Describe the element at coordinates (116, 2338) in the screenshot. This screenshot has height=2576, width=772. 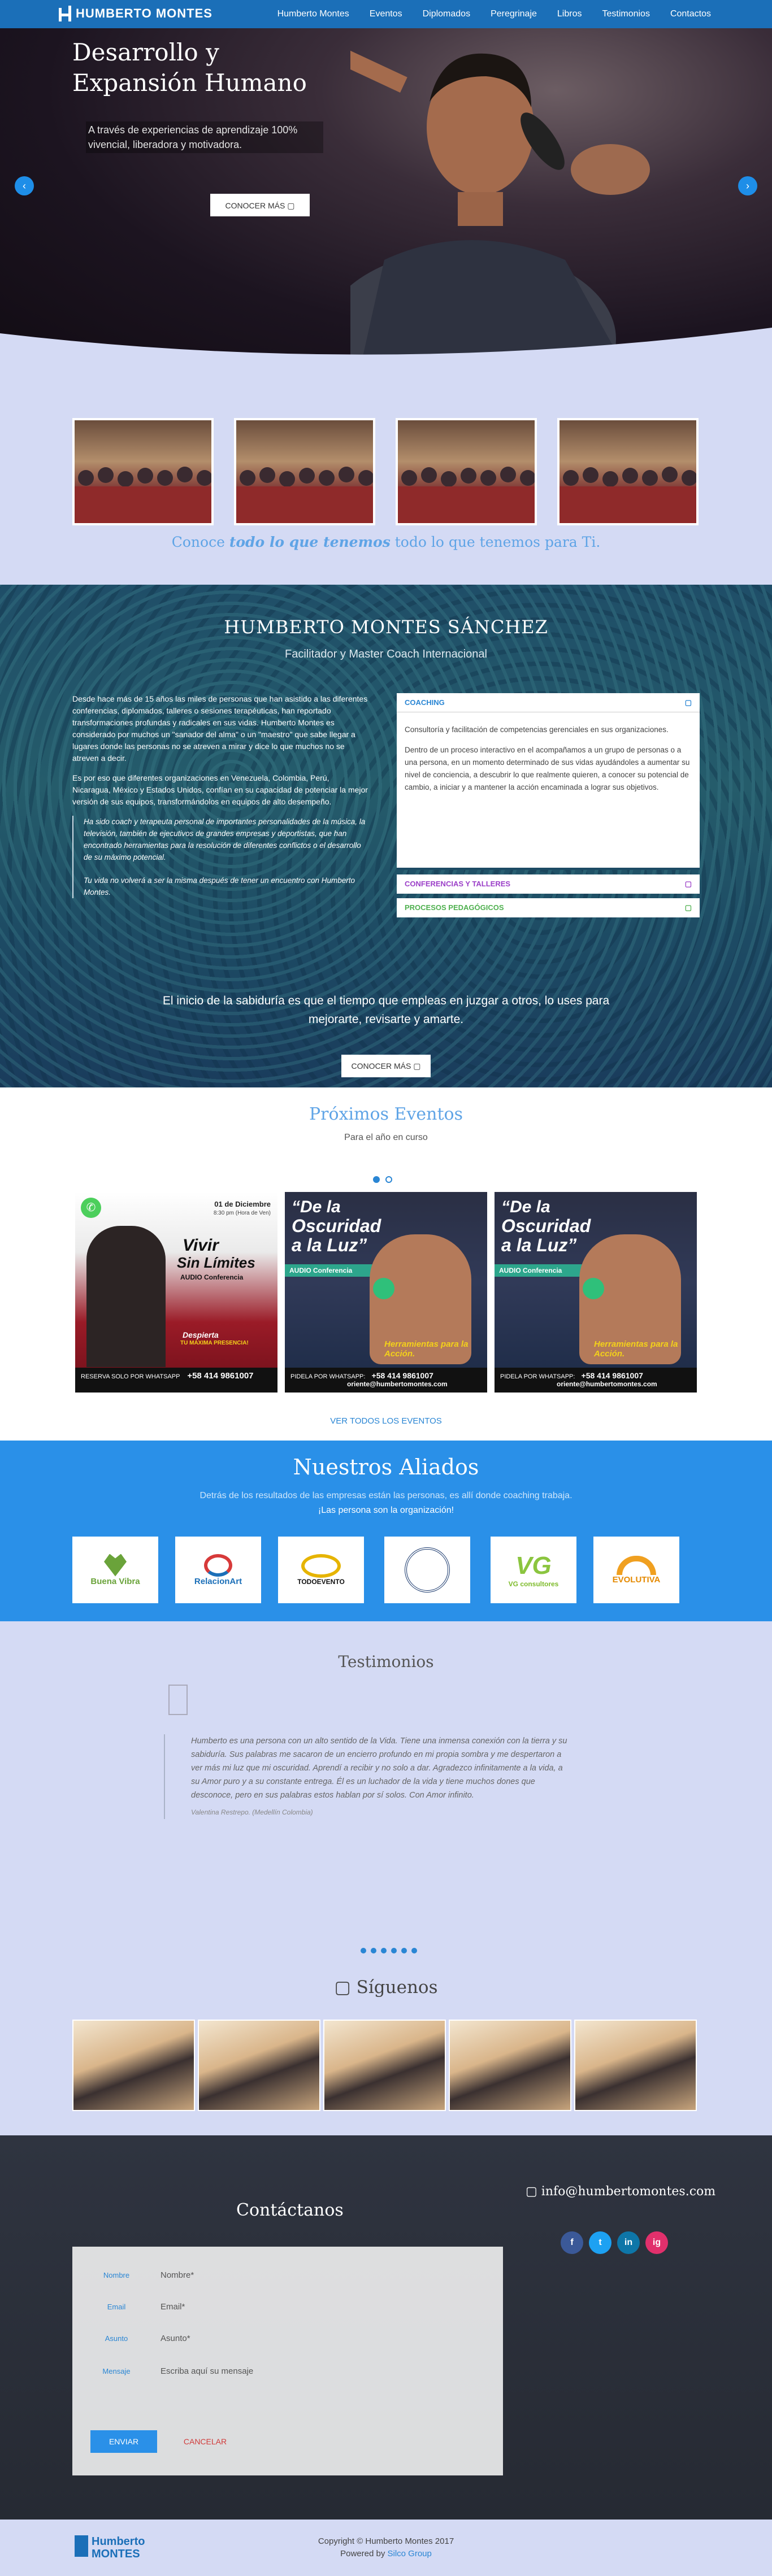
I see `asunto-label: Asunto` at that location.